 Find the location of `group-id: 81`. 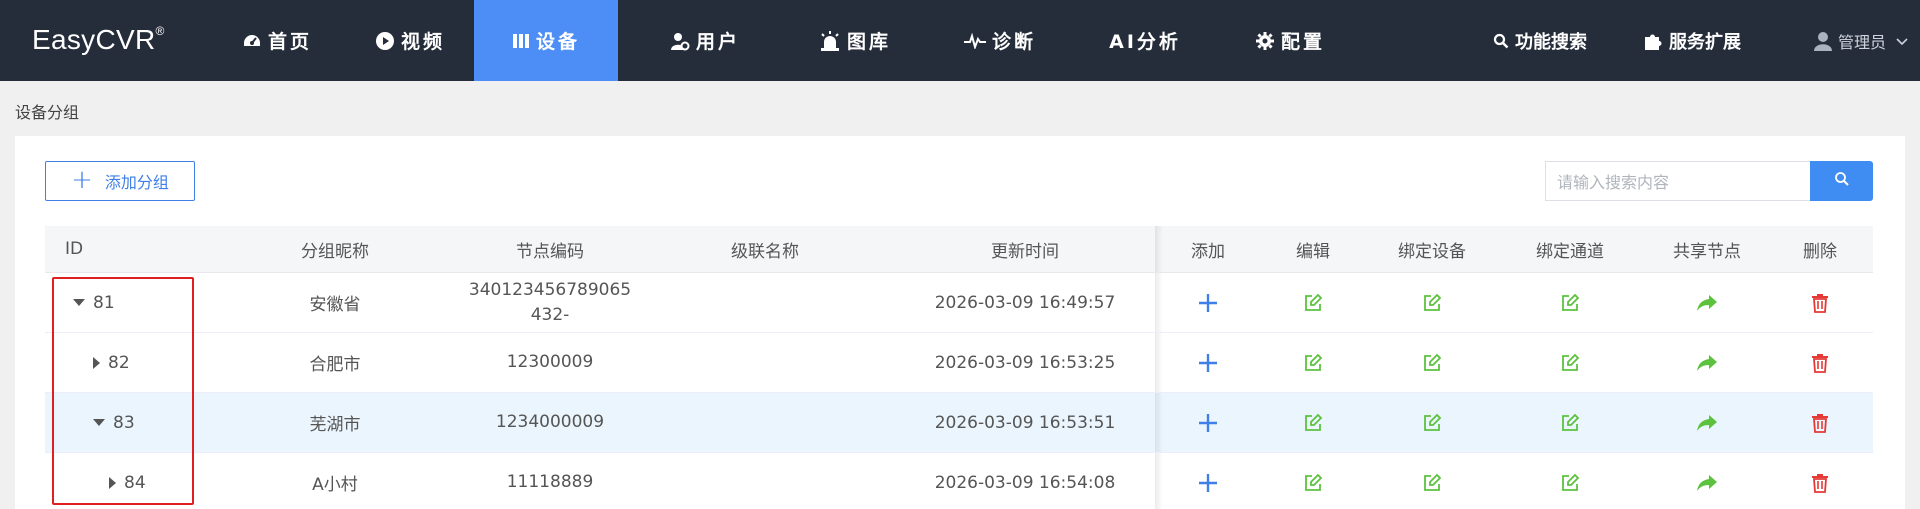

group-id: 81 is located at coordinates (104, 302).